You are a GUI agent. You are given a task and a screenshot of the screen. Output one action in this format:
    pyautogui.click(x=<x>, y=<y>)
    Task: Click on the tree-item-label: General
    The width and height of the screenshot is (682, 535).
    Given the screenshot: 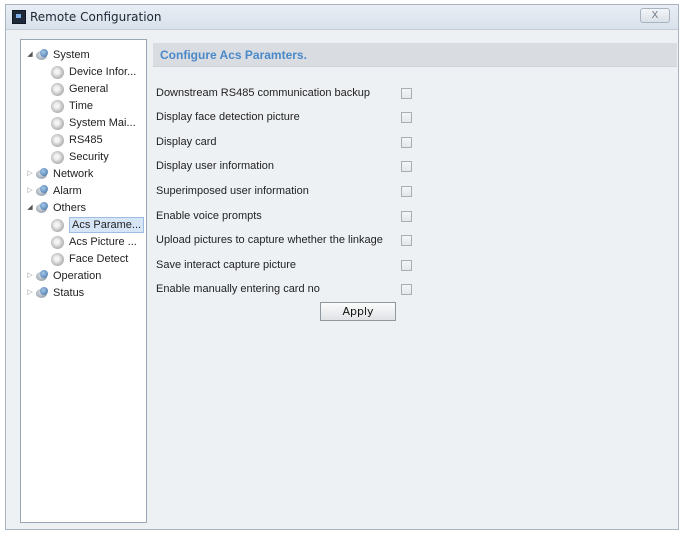 What is the action you would take?
    pyautogui.click(x=89, y=89)
    